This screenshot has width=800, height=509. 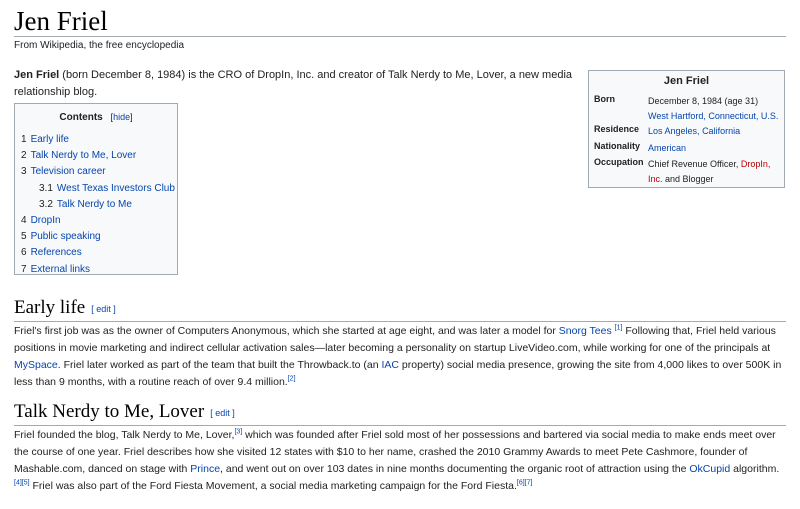 I want to click on toc-item-dropin: 4 DropIn, so click(x=96, y=221).